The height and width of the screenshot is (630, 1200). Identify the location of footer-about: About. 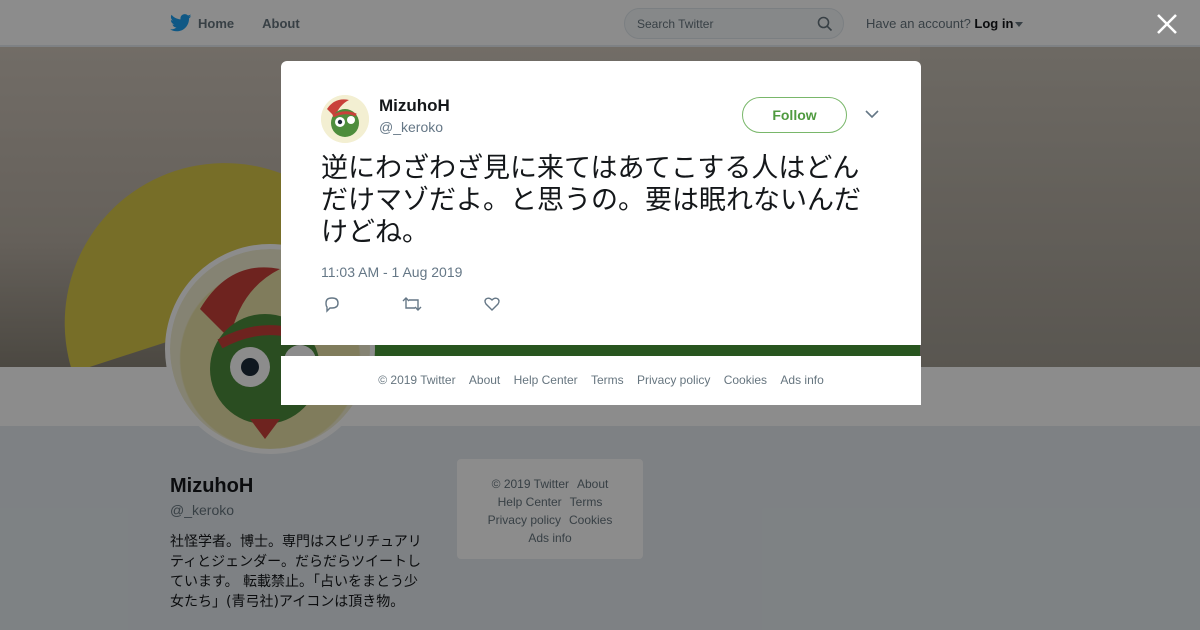
(484, 380).